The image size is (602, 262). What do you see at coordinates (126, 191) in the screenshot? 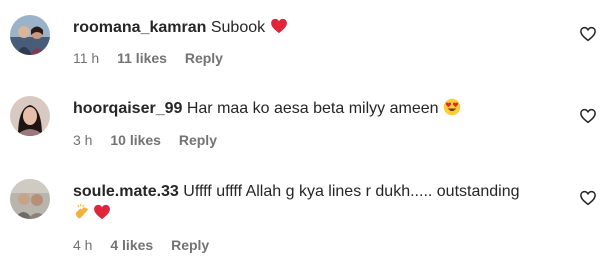
I see `comment-username: soule.mate.33` at bounding box center [126, 191].